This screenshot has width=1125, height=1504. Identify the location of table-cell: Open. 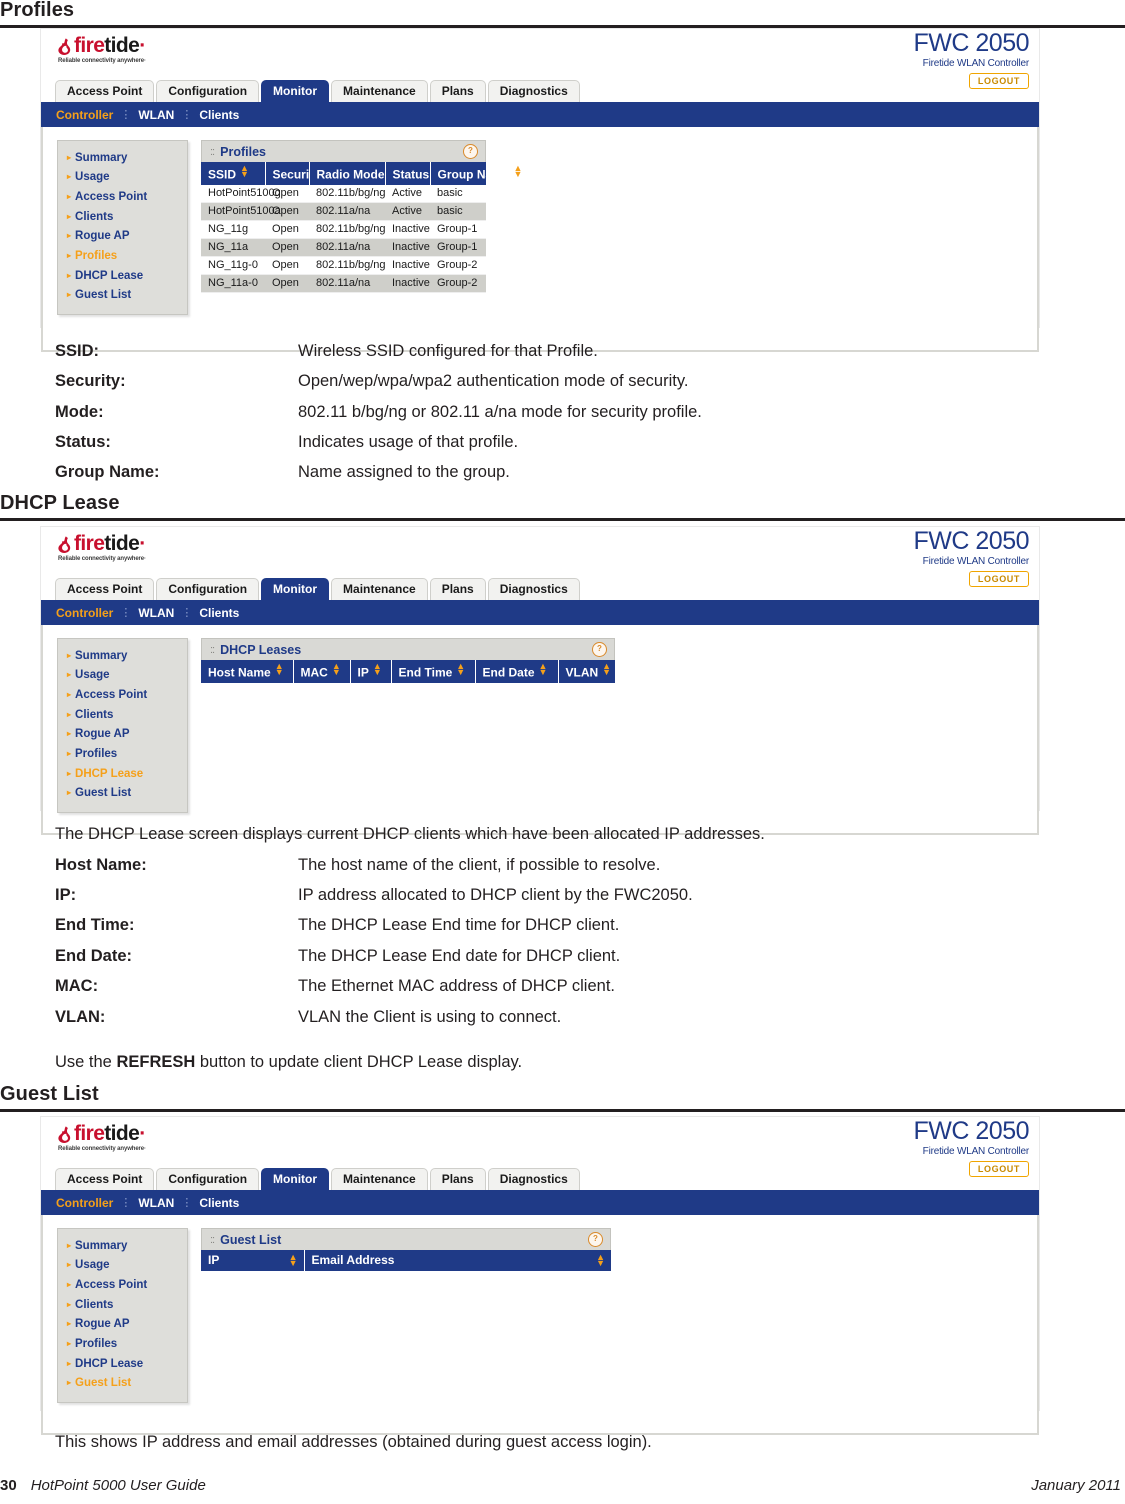
(287, 230).